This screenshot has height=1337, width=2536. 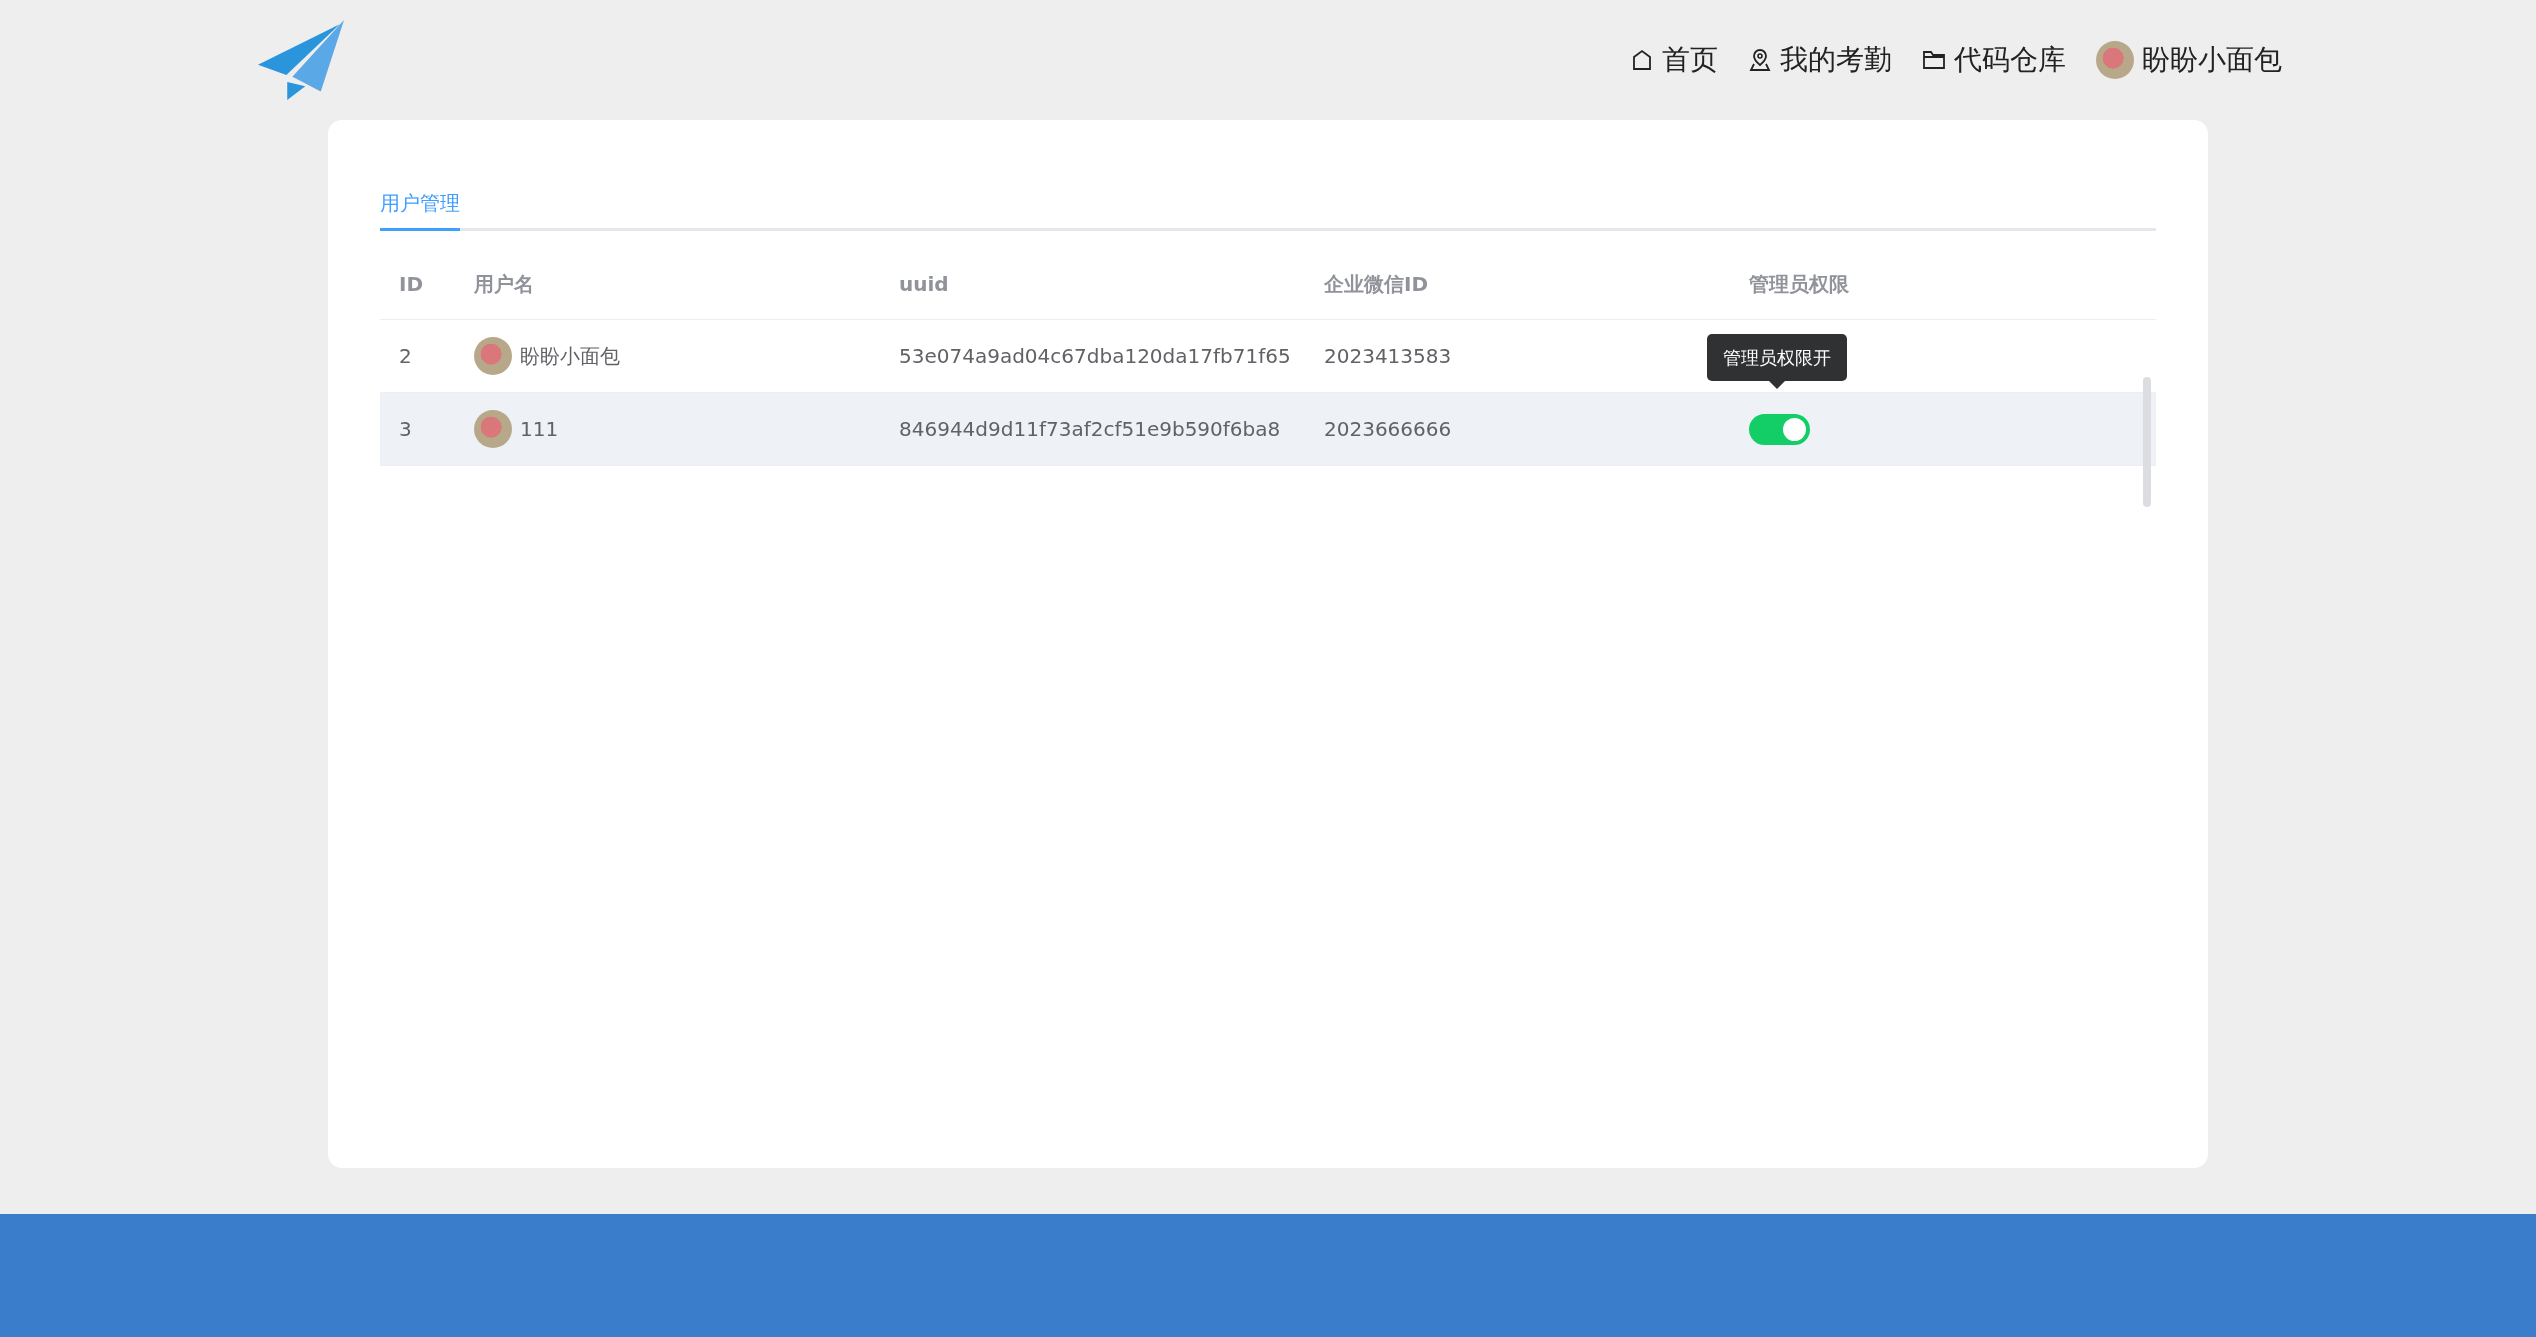 I want to click on table-cell-text: 盼盼小面包, so click(x=570, y=356).